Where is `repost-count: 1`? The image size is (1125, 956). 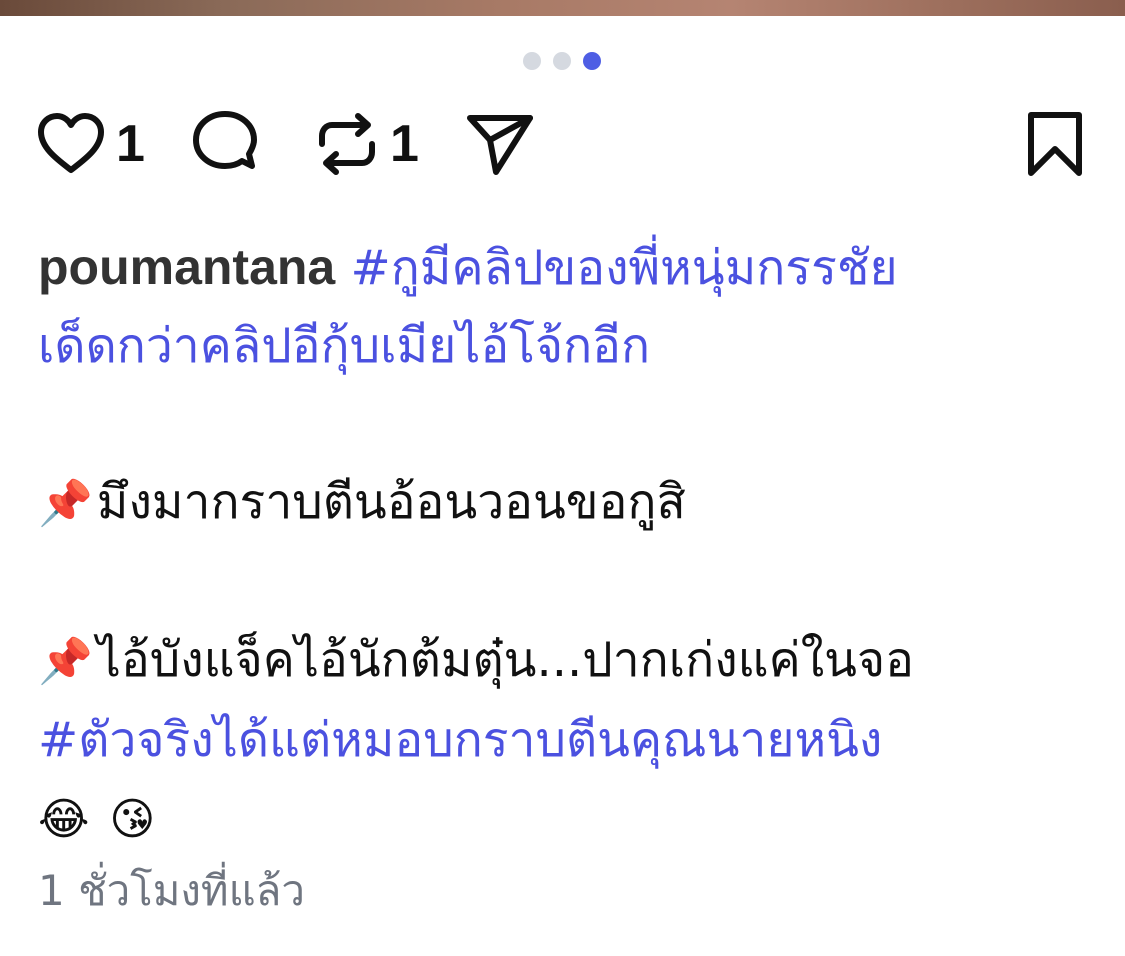 repost-count: 1 is located at coordinates (404, 144).